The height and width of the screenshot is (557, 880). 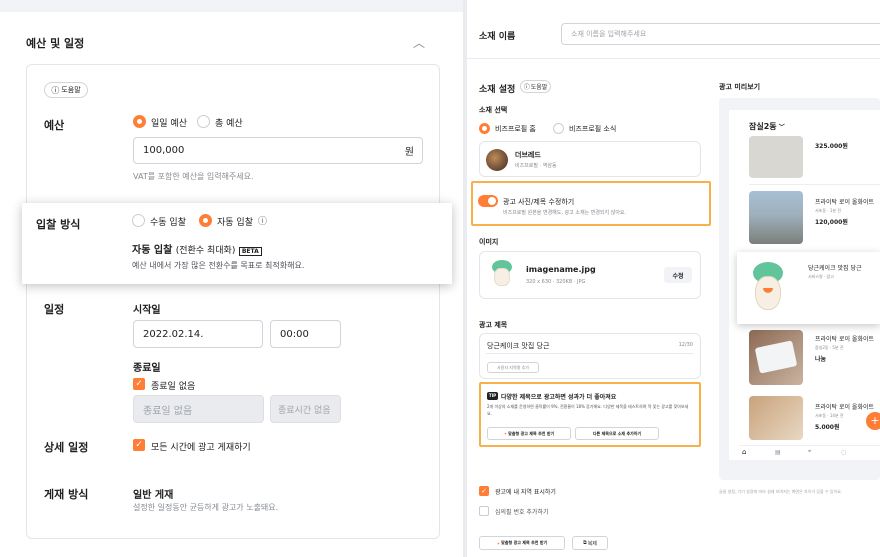 I want to click on help-button-label: 도움말, so click(x=71, y=90).